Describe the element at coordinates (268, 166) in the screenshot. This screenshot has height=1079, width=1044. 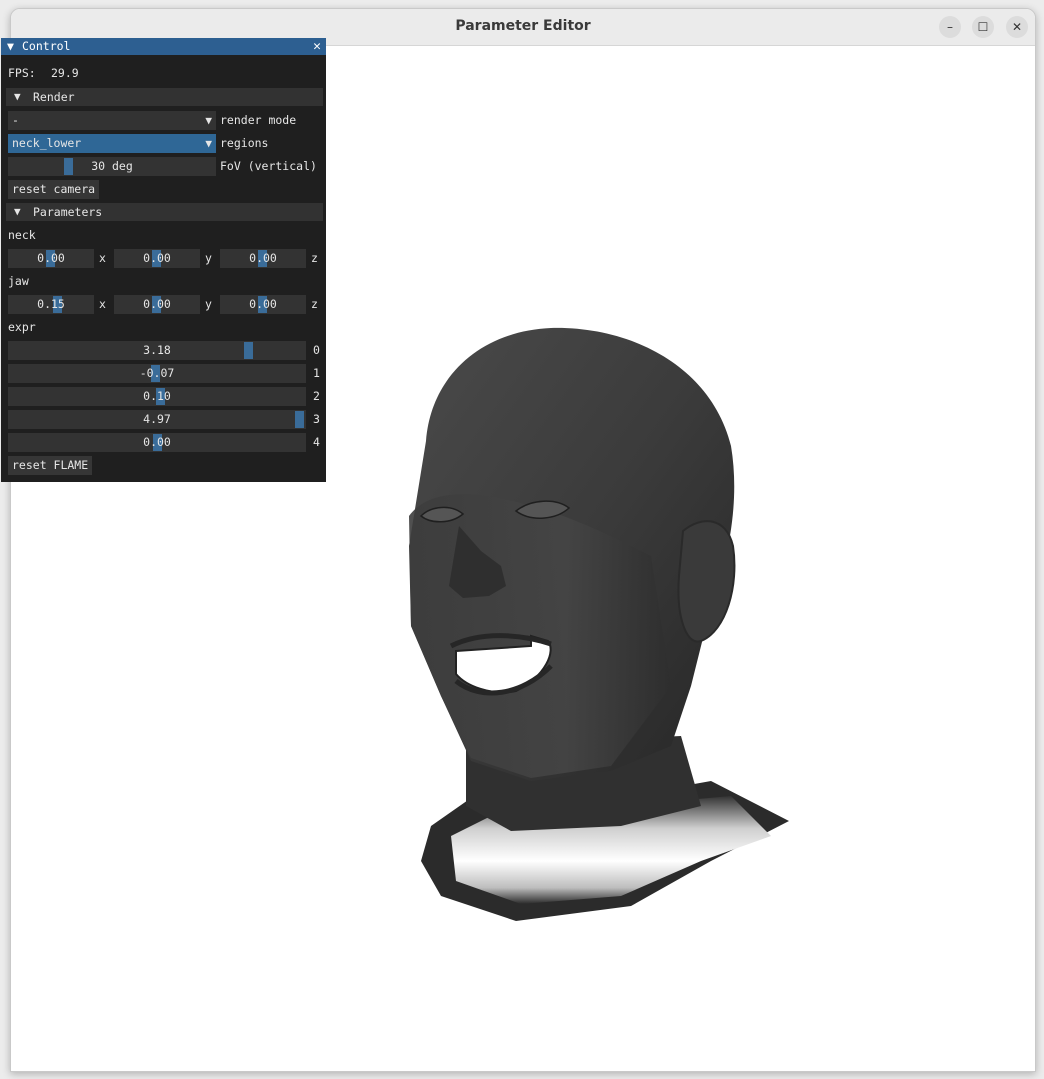
I see `fov-label: FoV (vertical)` at that location.